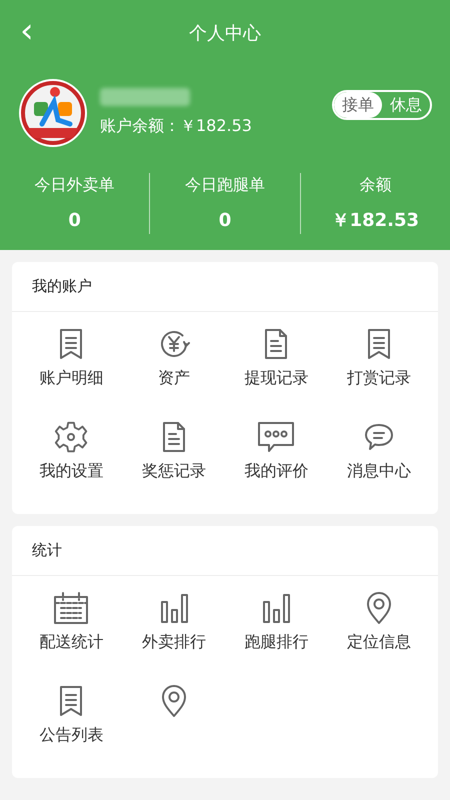  Describe the element at coordinates (71, 437) in the screenshot. I see `settings-icon` at that location.